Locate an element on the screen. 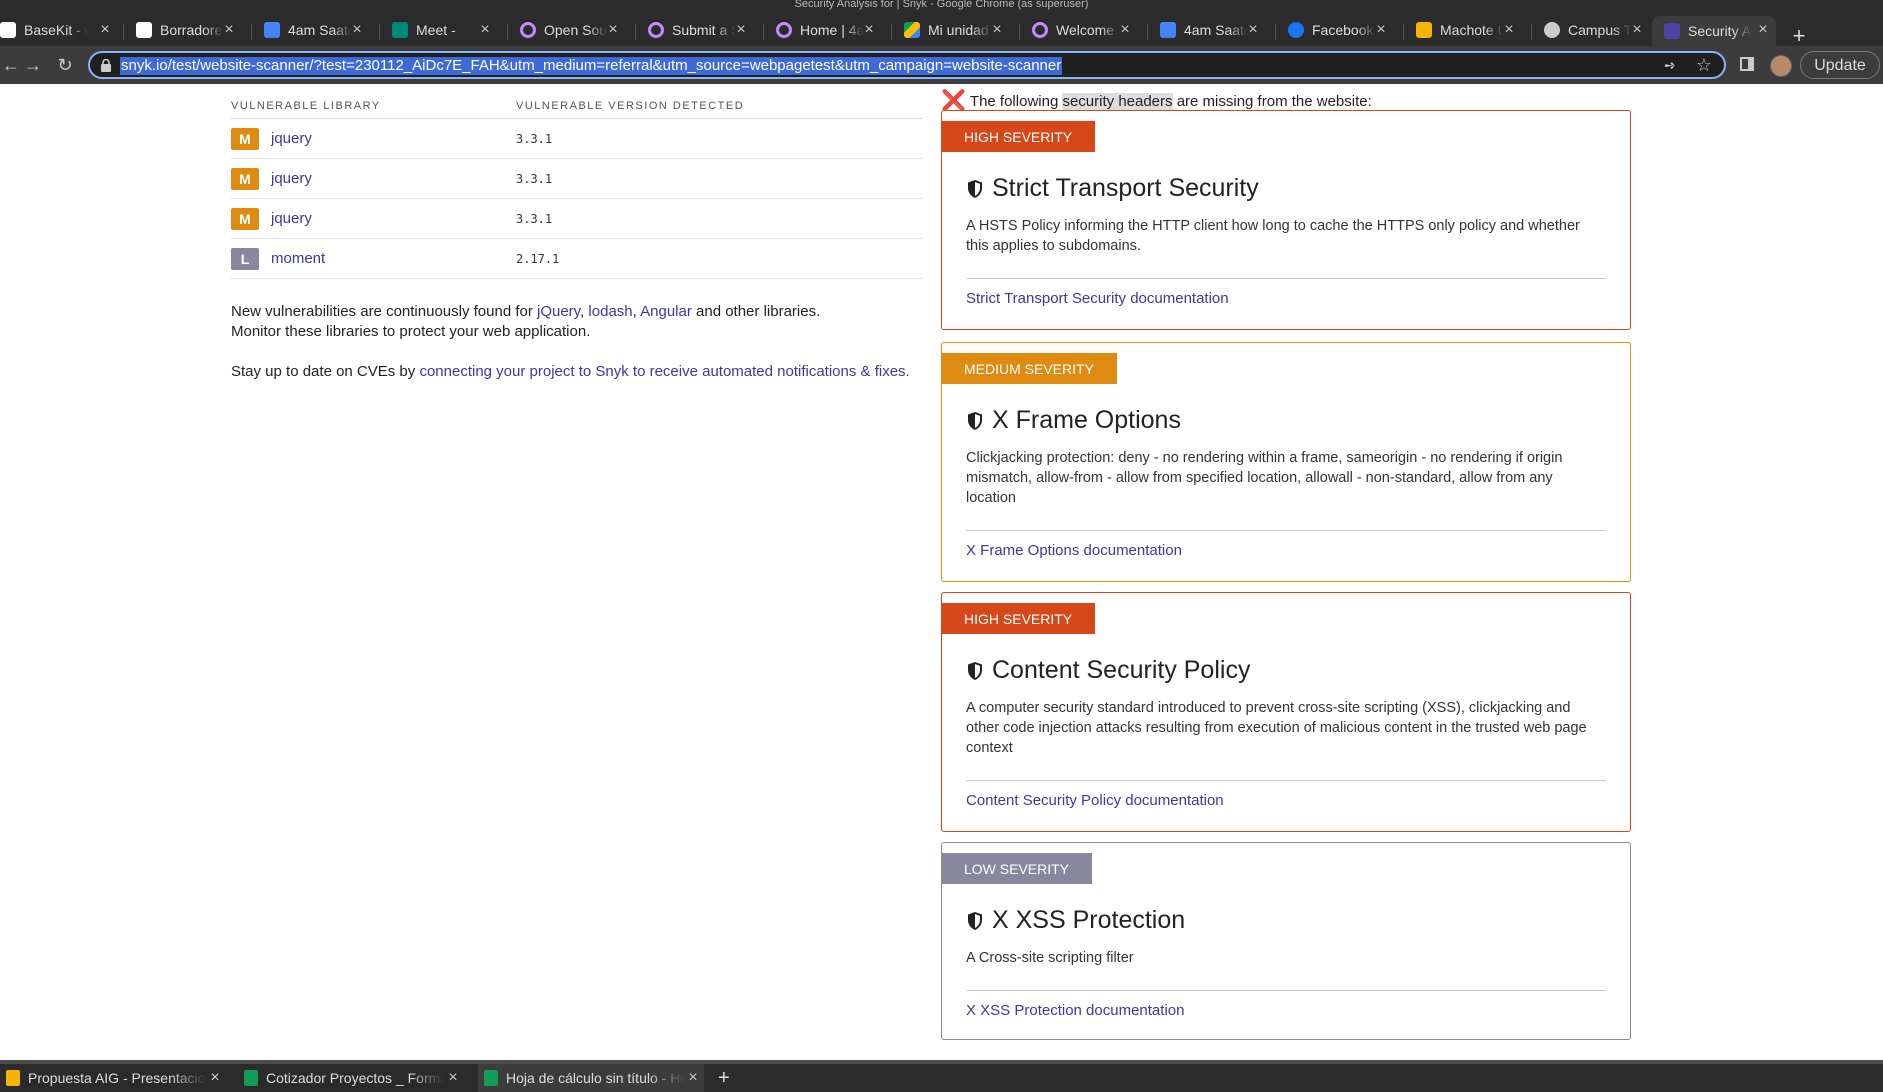  documentation-link: X Frame Options documentation is located at coordinates (1286, 550).